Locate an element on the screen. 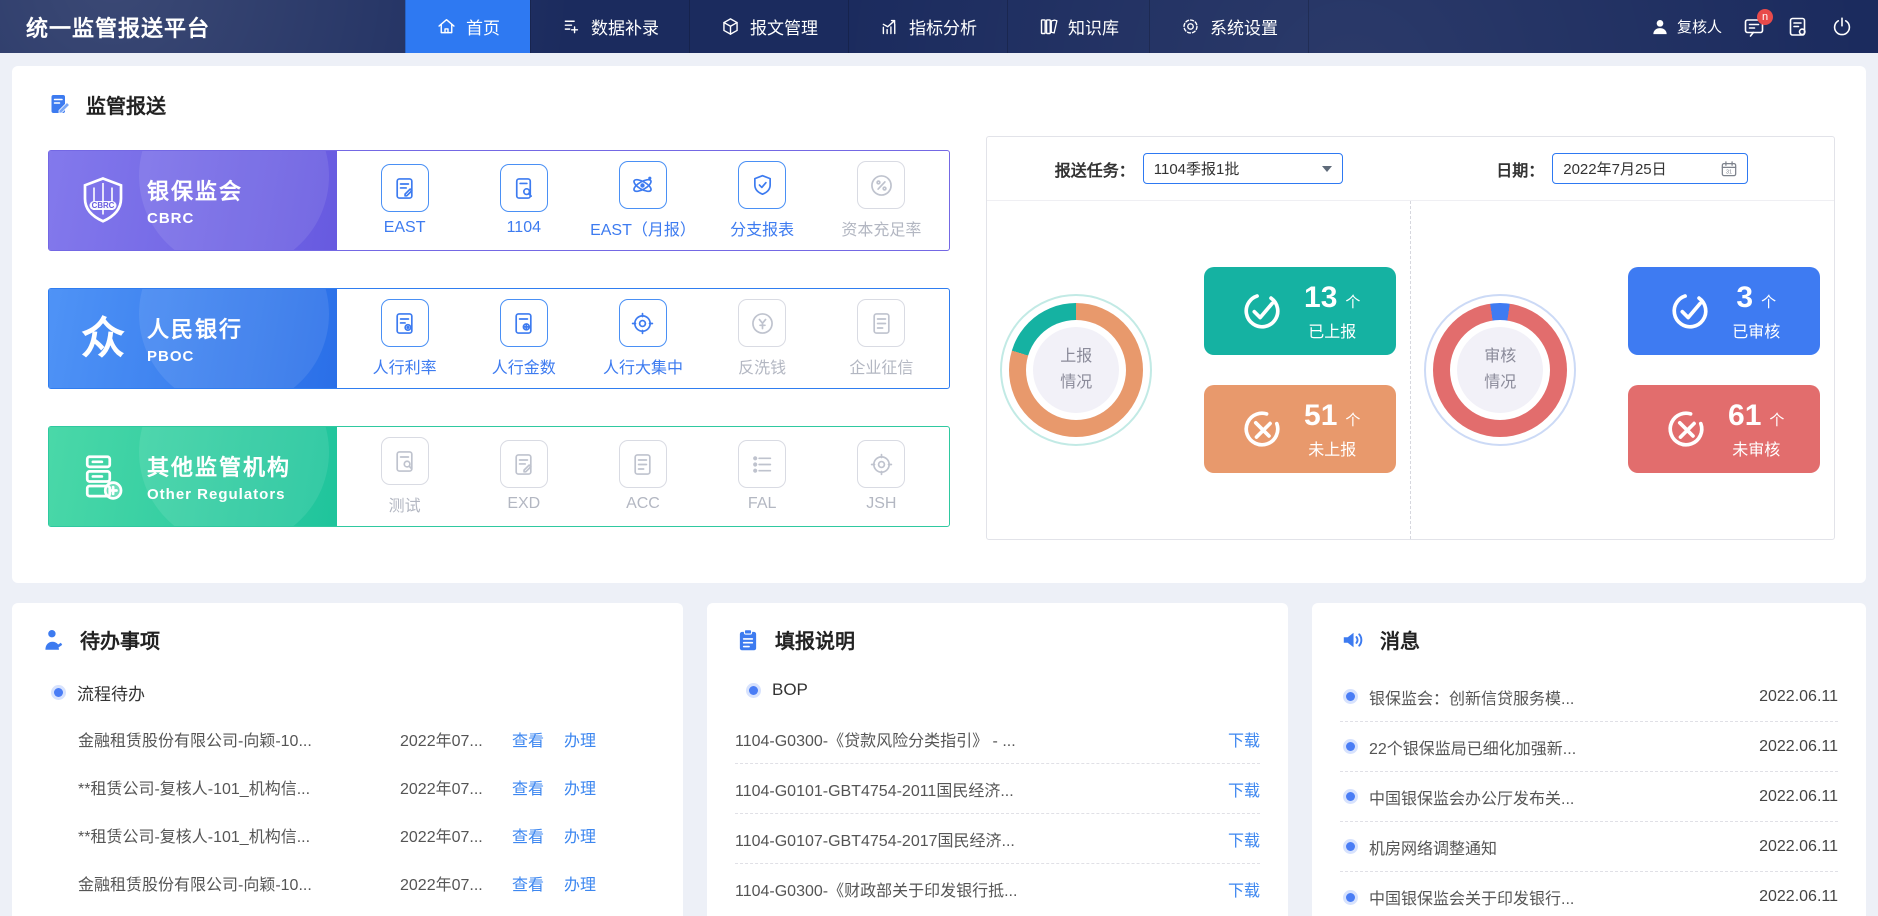 The height and width of the screenshot is (916, 1878). tile-1104: 1104 is located at coordinates (524, 200).